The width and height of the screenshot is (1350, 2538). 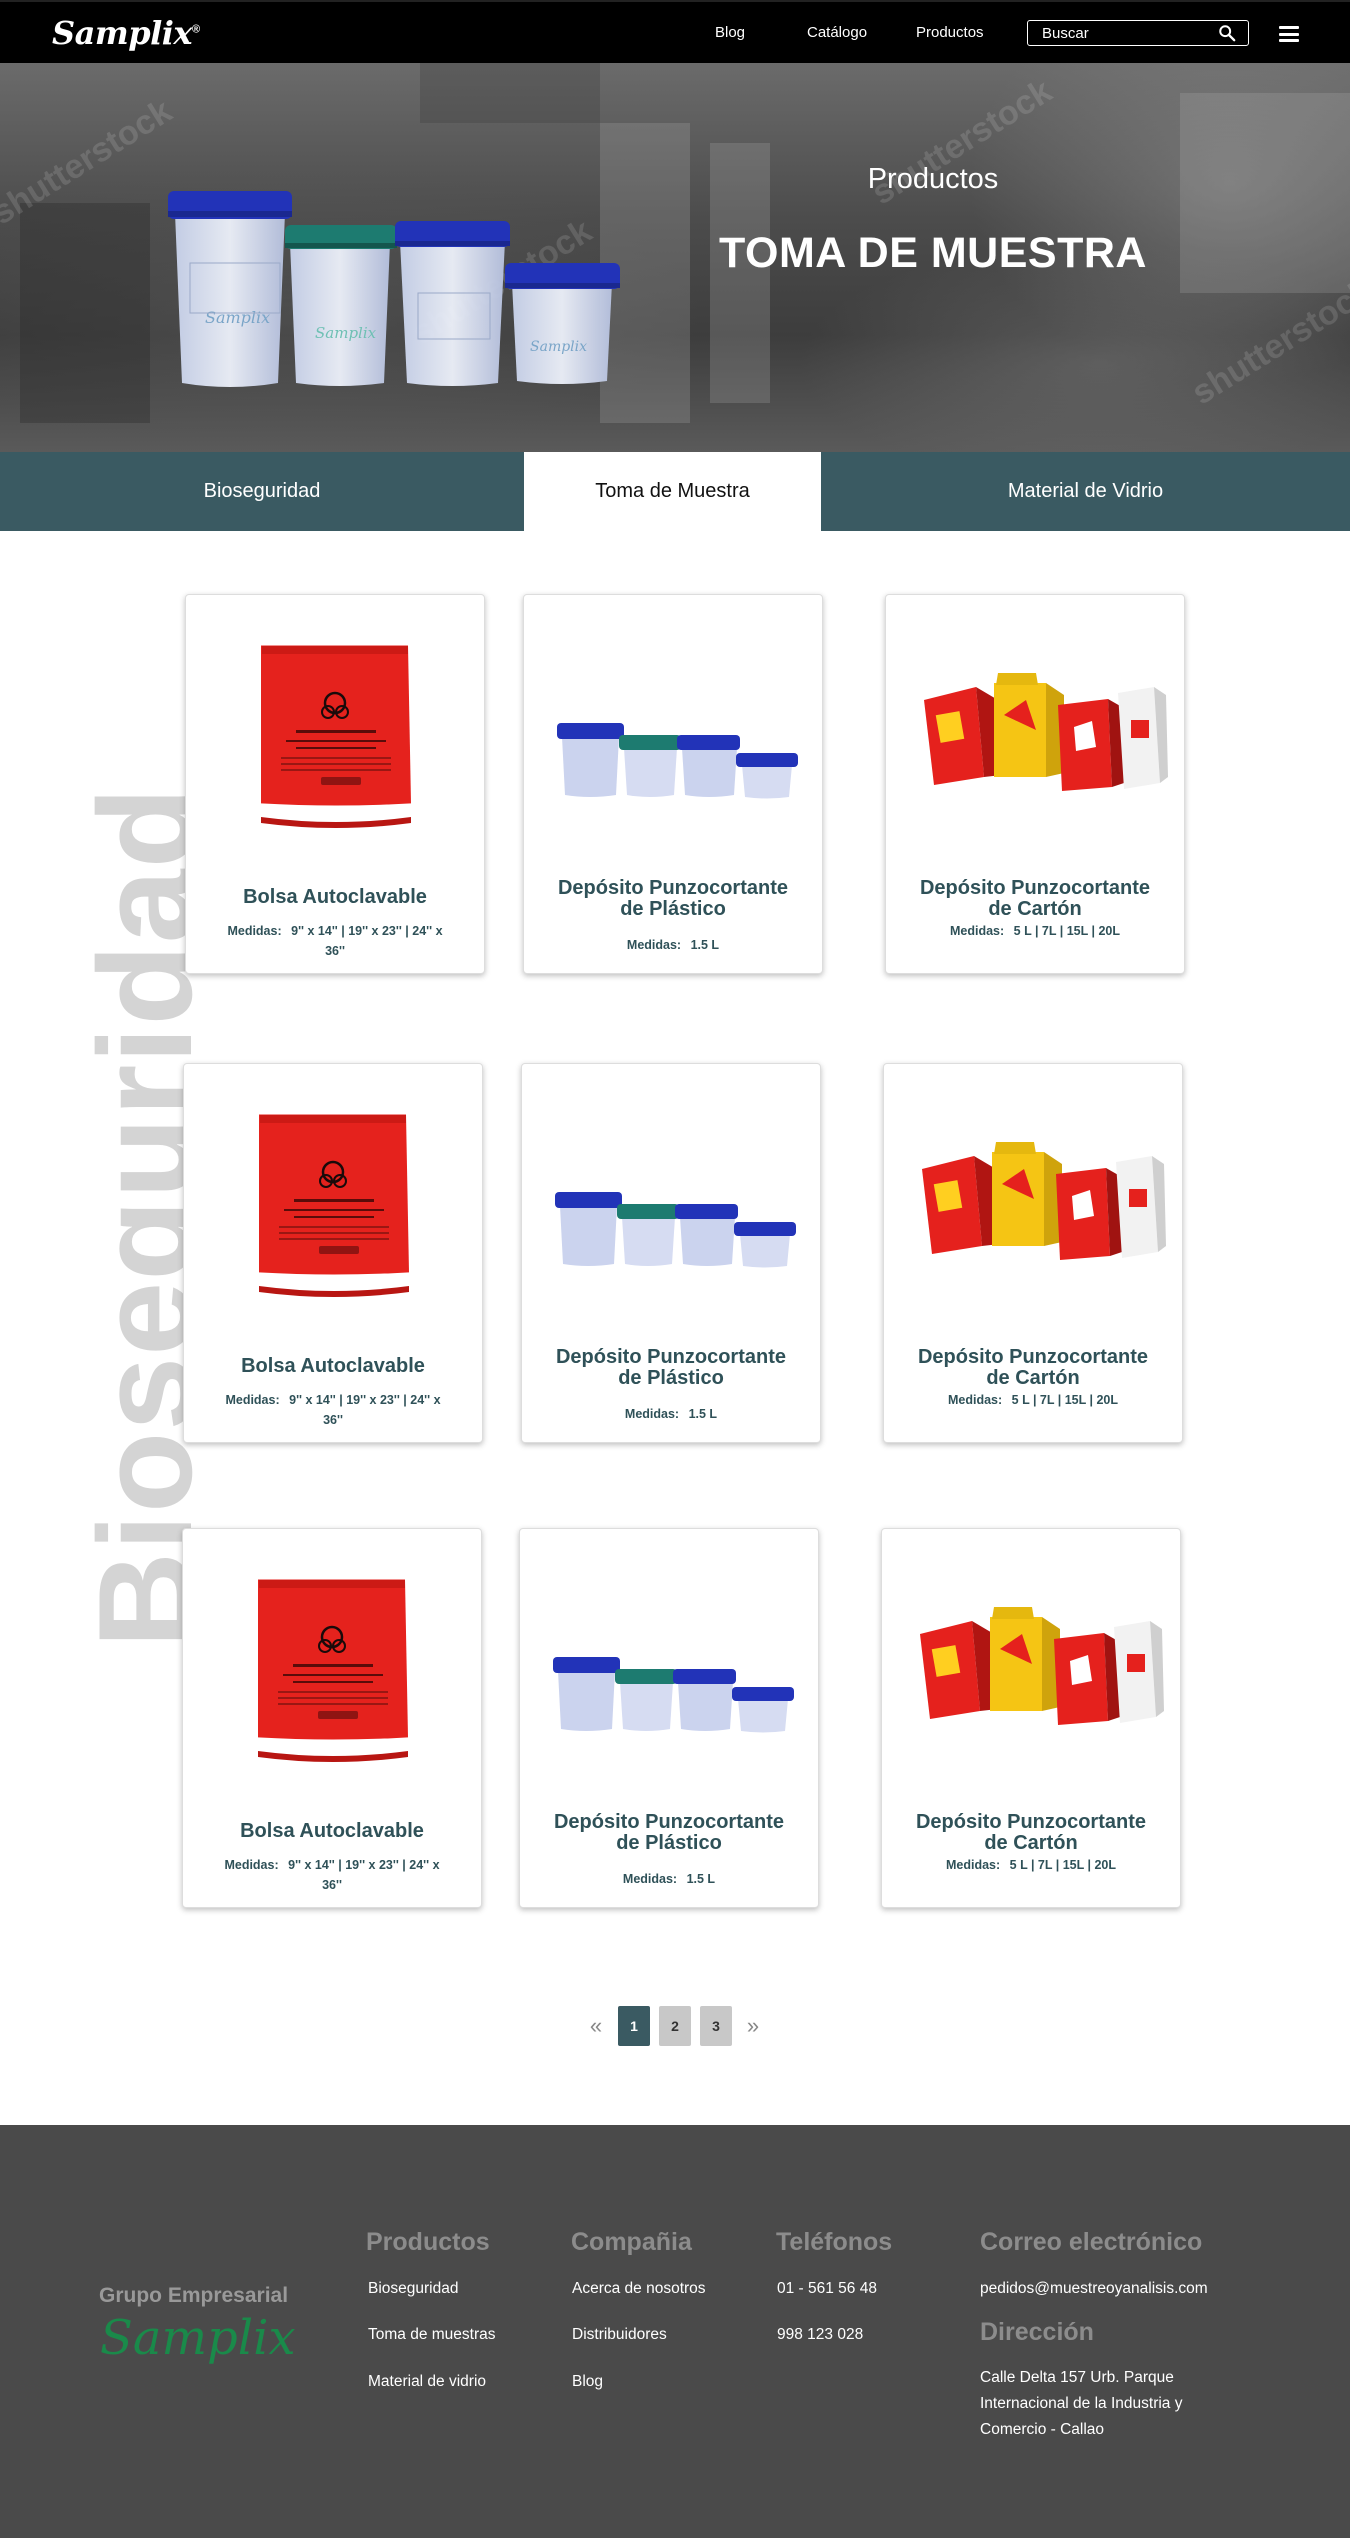 What do you see at coordinates (933, 179) in the screenshot?
I see `hero-subtitle: Productos` at bounding box center [933, 179].